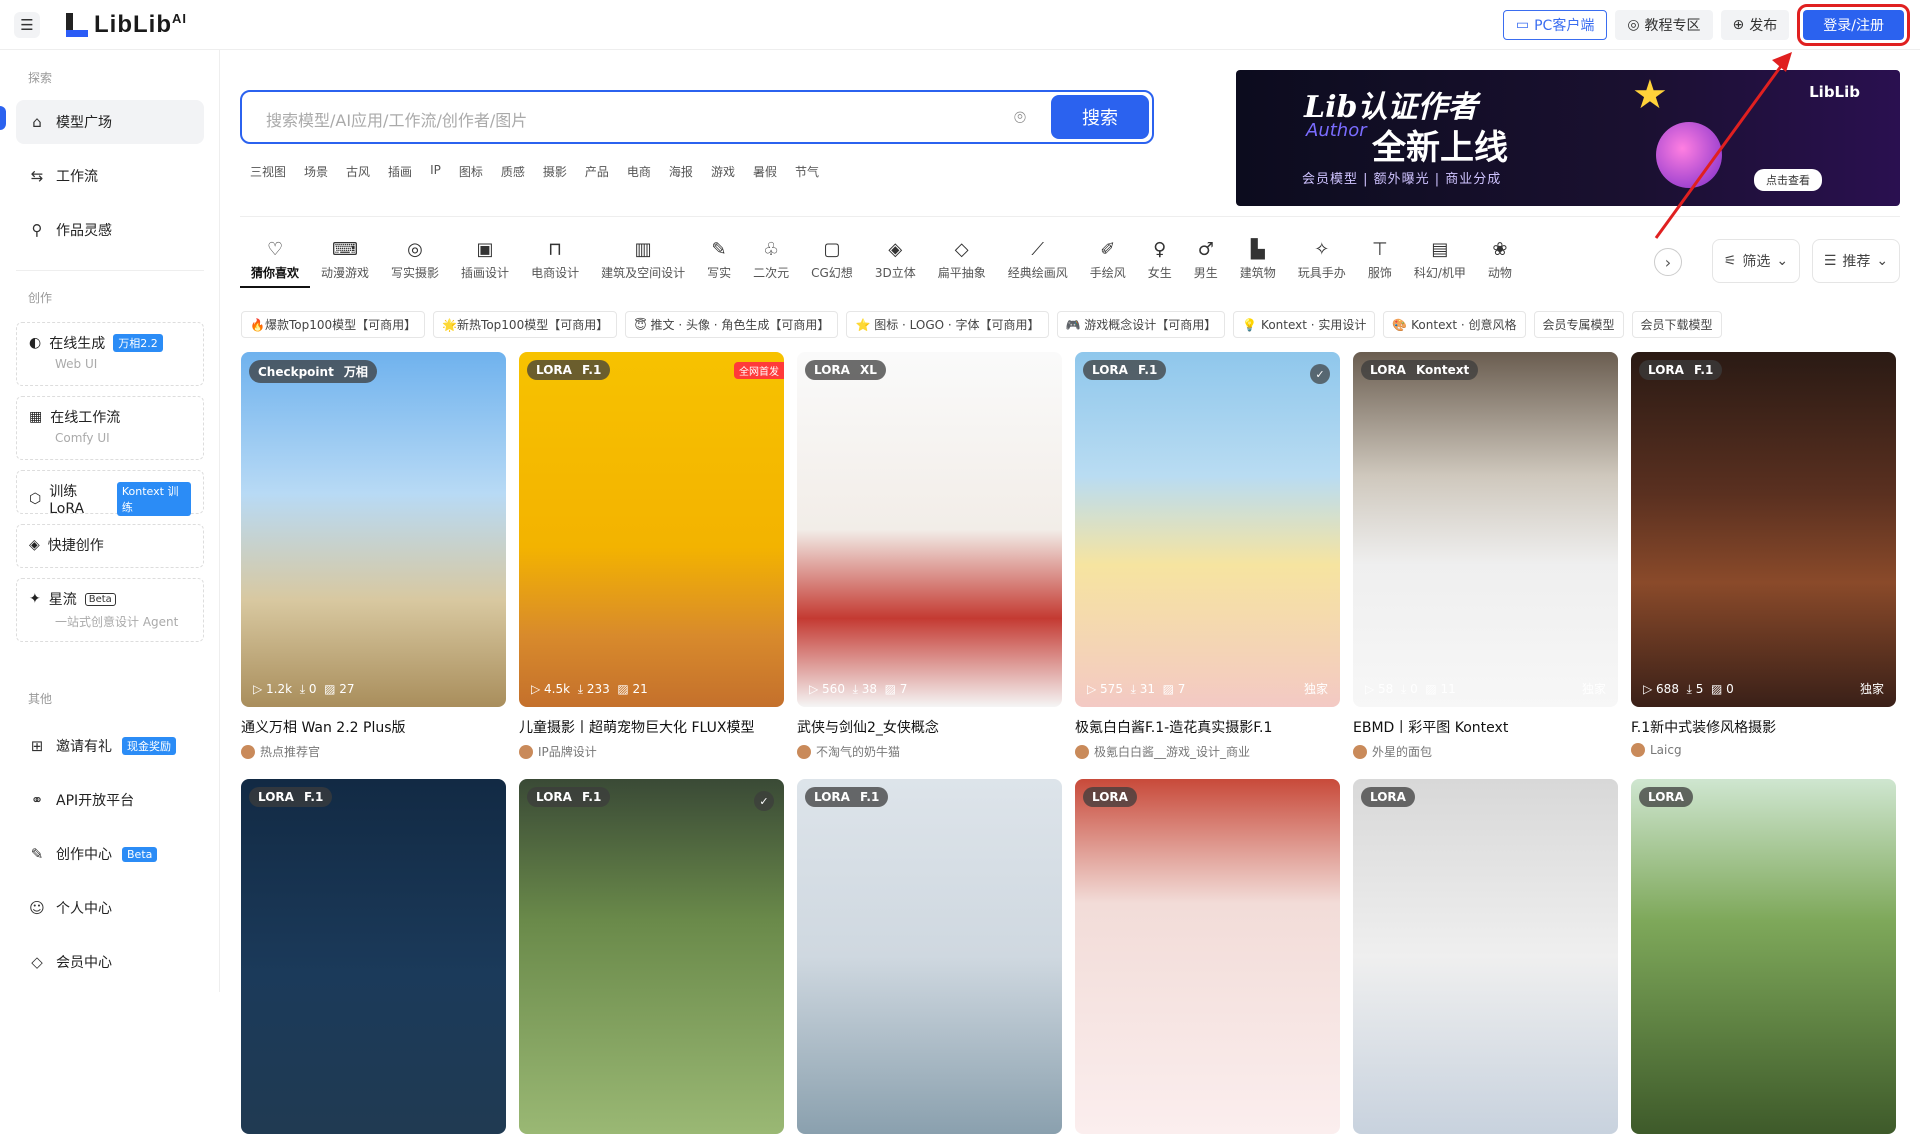  I want to click on sidebar-item-api: ⚭ API开放平台, so click(110, 800).